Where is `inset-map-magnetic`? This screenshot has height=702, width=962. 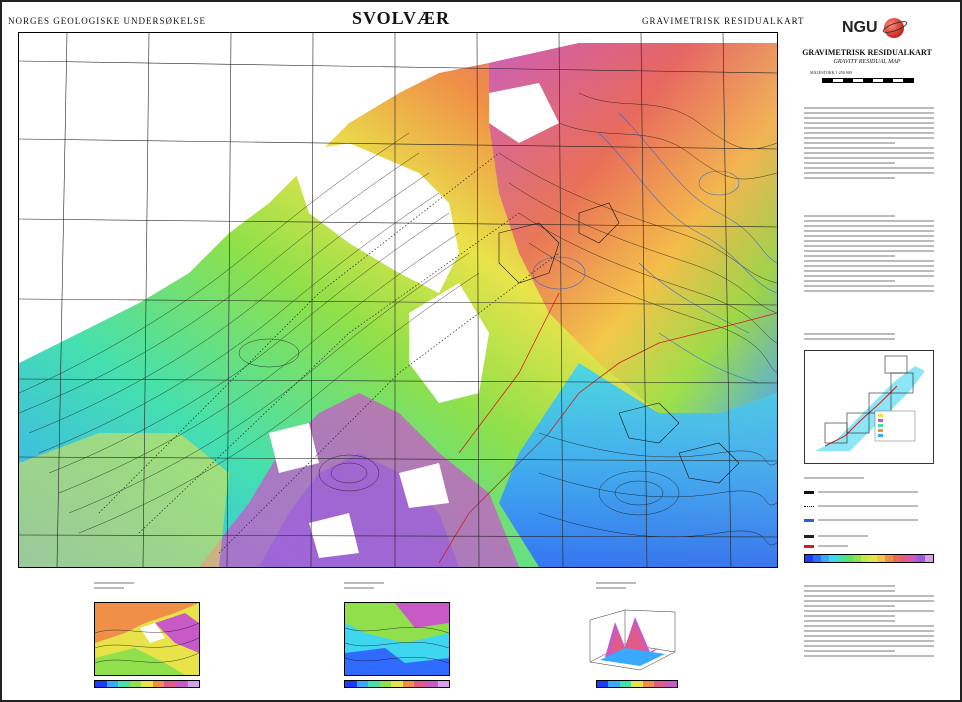 inset-map-magnetic is located at coordinates (397, 639).